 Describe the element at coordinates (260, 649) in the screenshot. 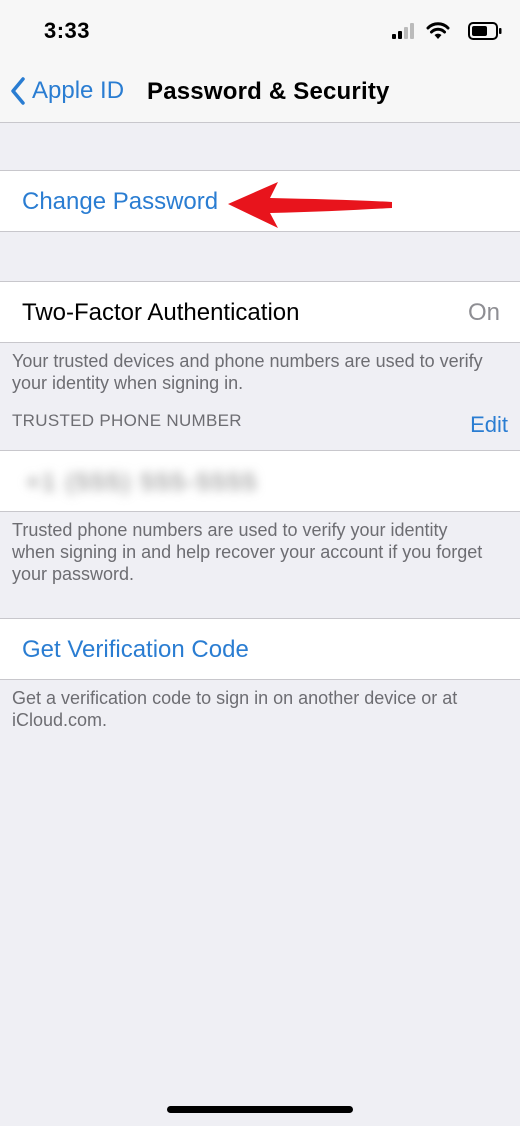

I see `get-verification-code-cell: Get Verification Code` at that location.